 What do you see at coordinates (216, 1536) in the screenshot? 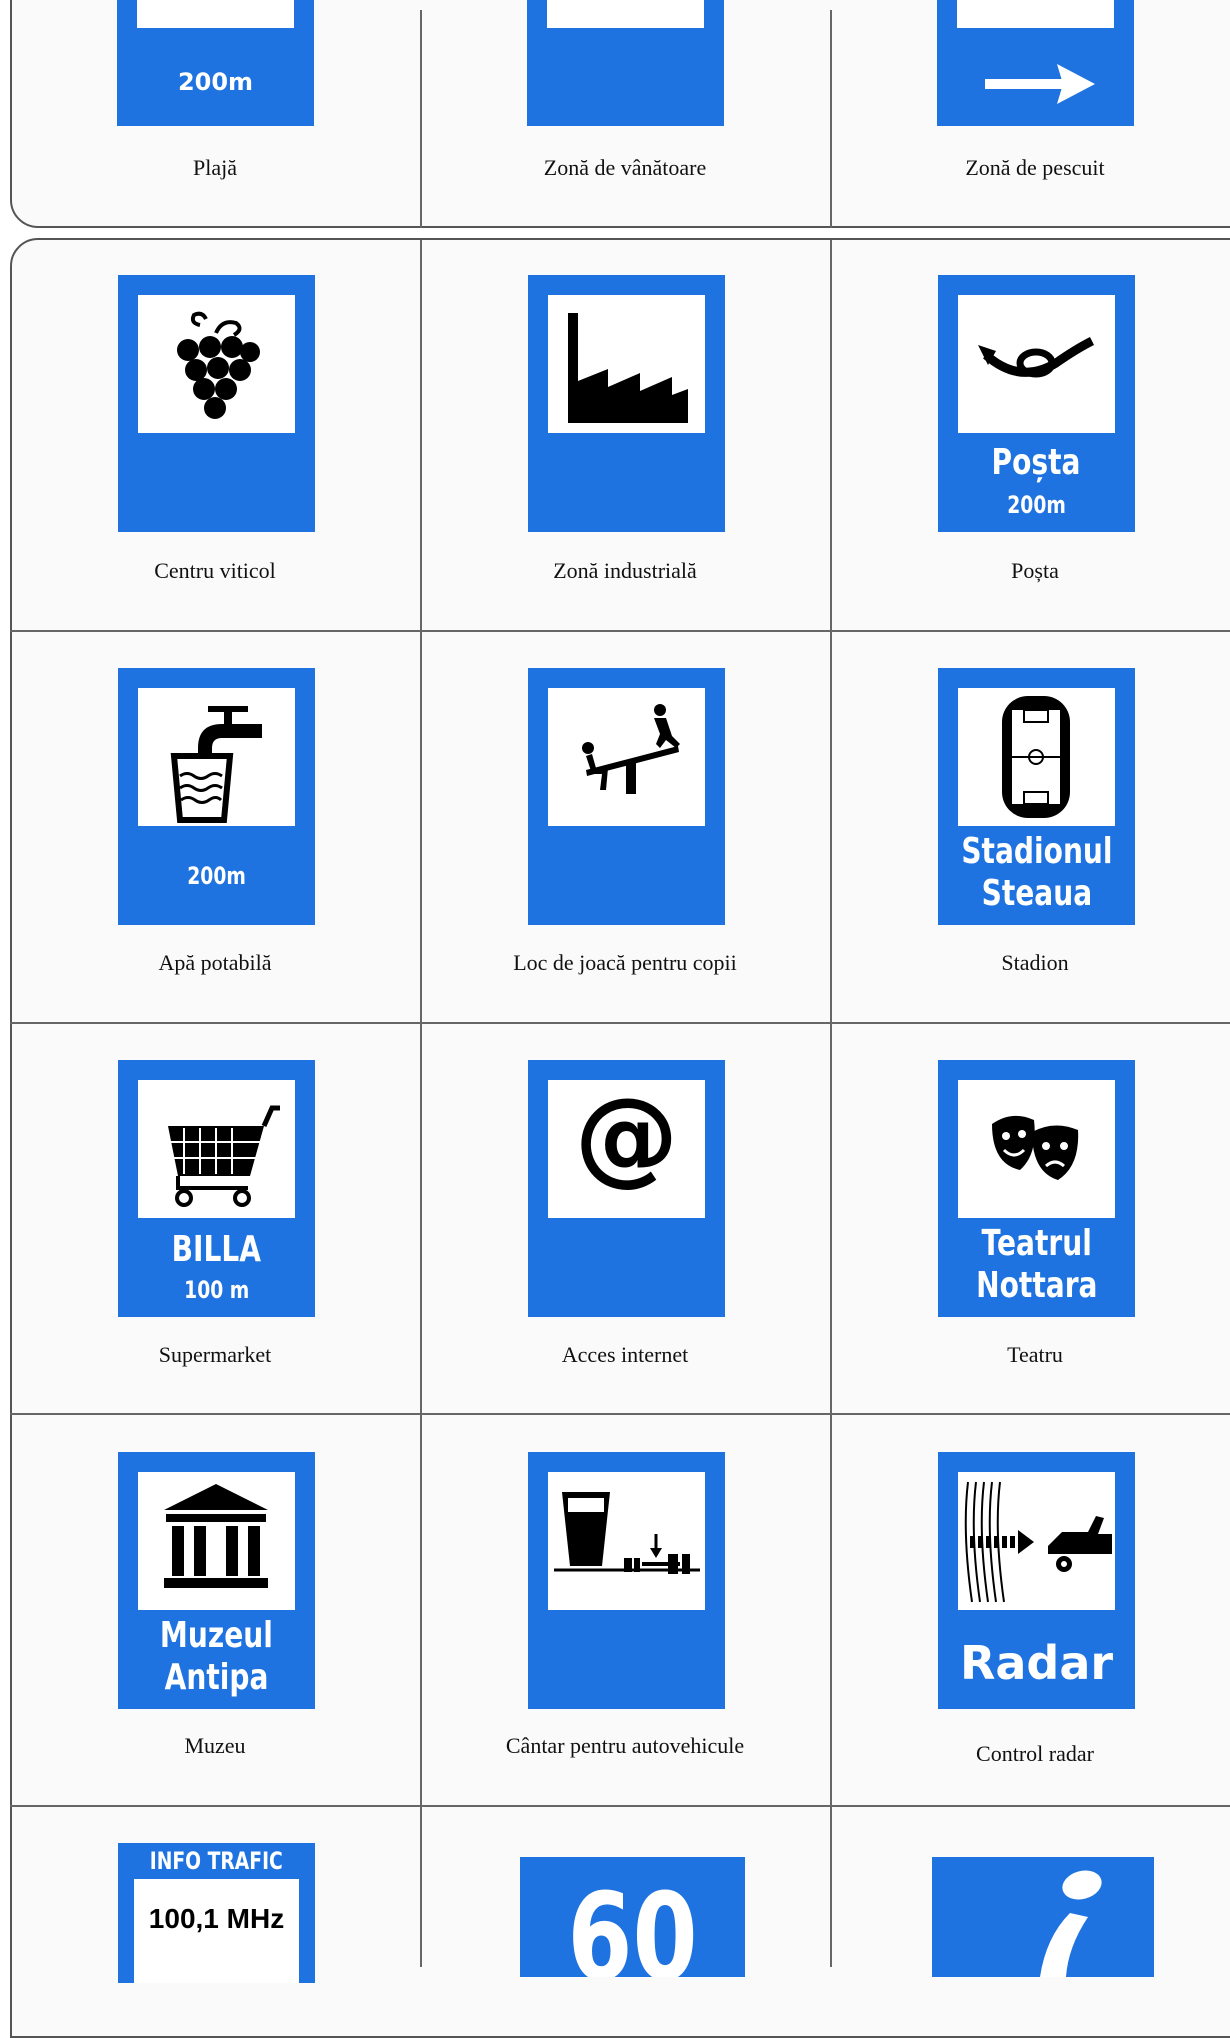
I see `museum-icon` at bounding box center [216, 1536].